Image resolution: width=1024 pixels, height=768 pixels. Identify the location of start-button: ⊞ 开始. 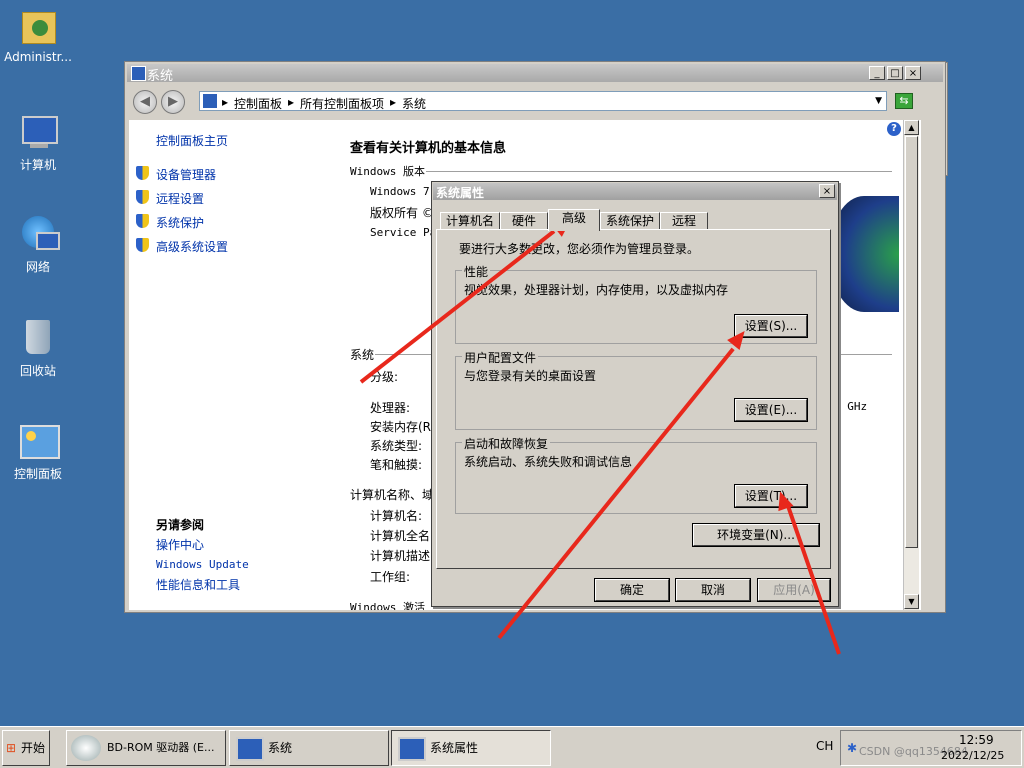
(26, 748).